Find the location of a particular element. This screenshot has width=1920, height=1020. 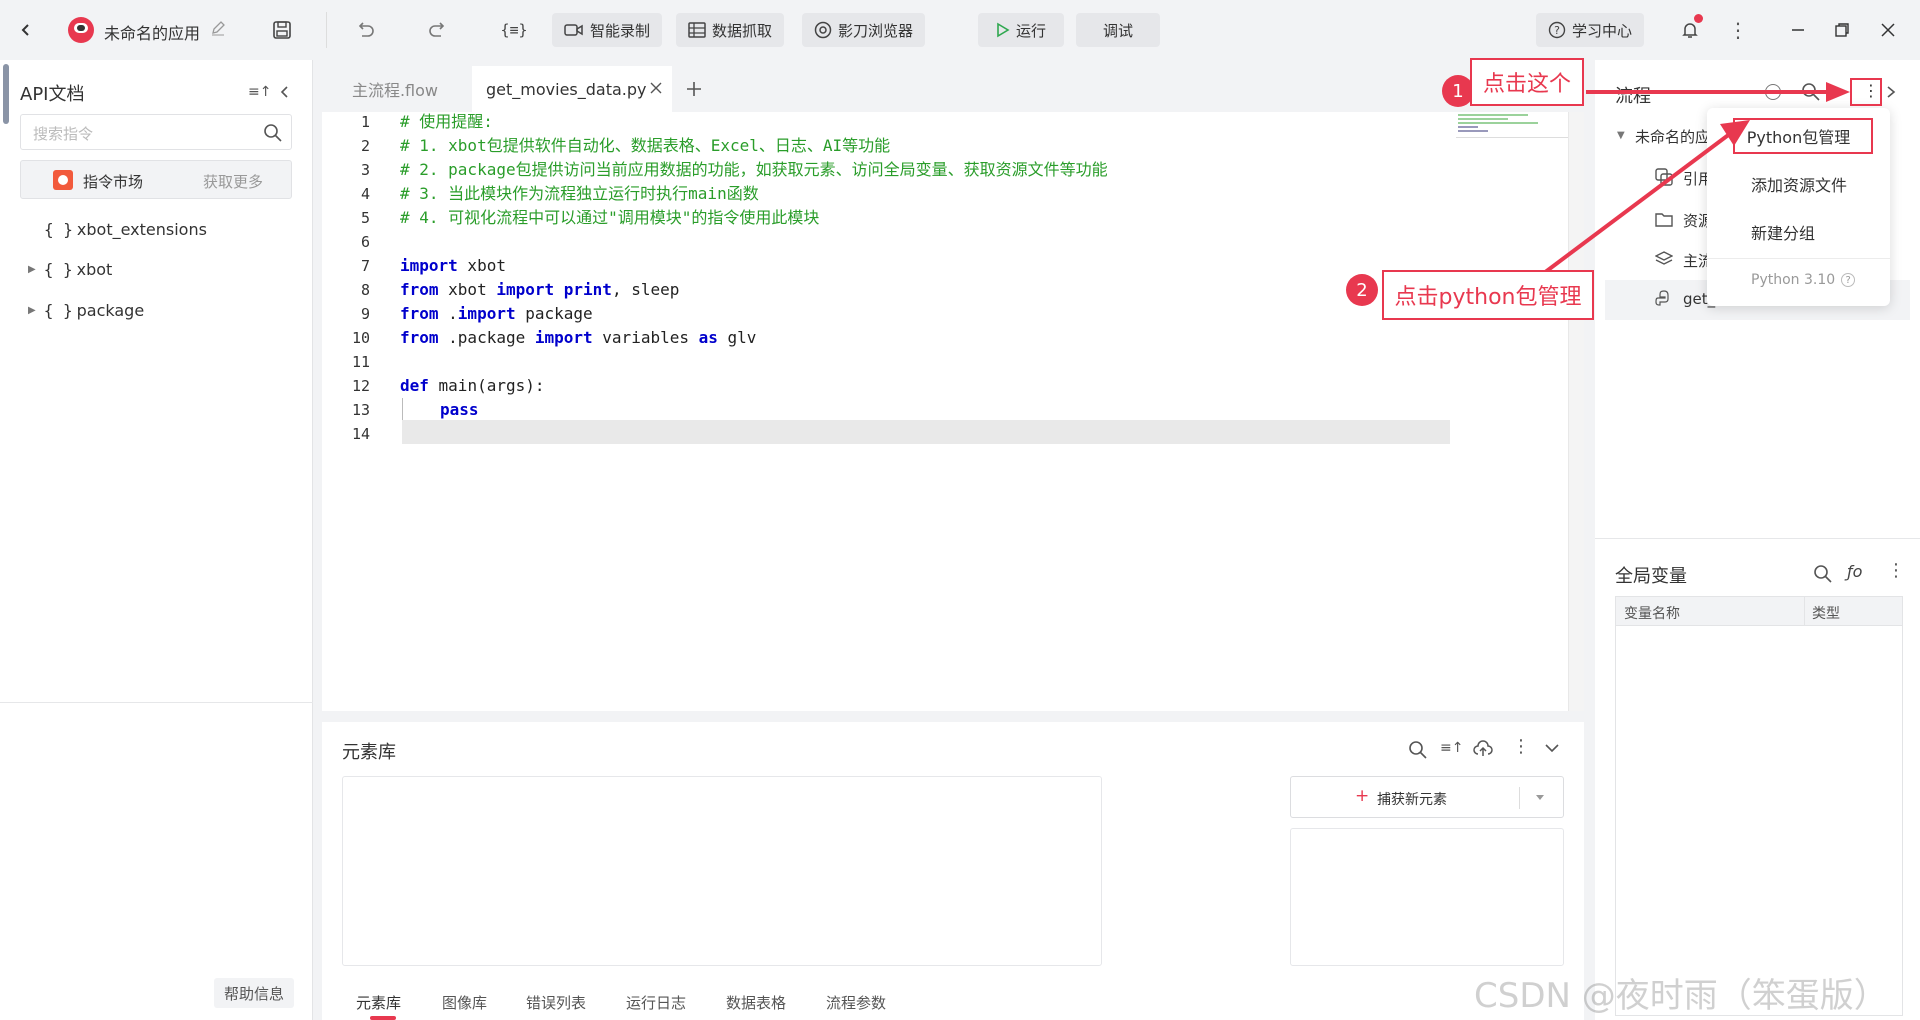

annotation-highlight-more-button: ⋮ is located at coordinates (1866, 92).